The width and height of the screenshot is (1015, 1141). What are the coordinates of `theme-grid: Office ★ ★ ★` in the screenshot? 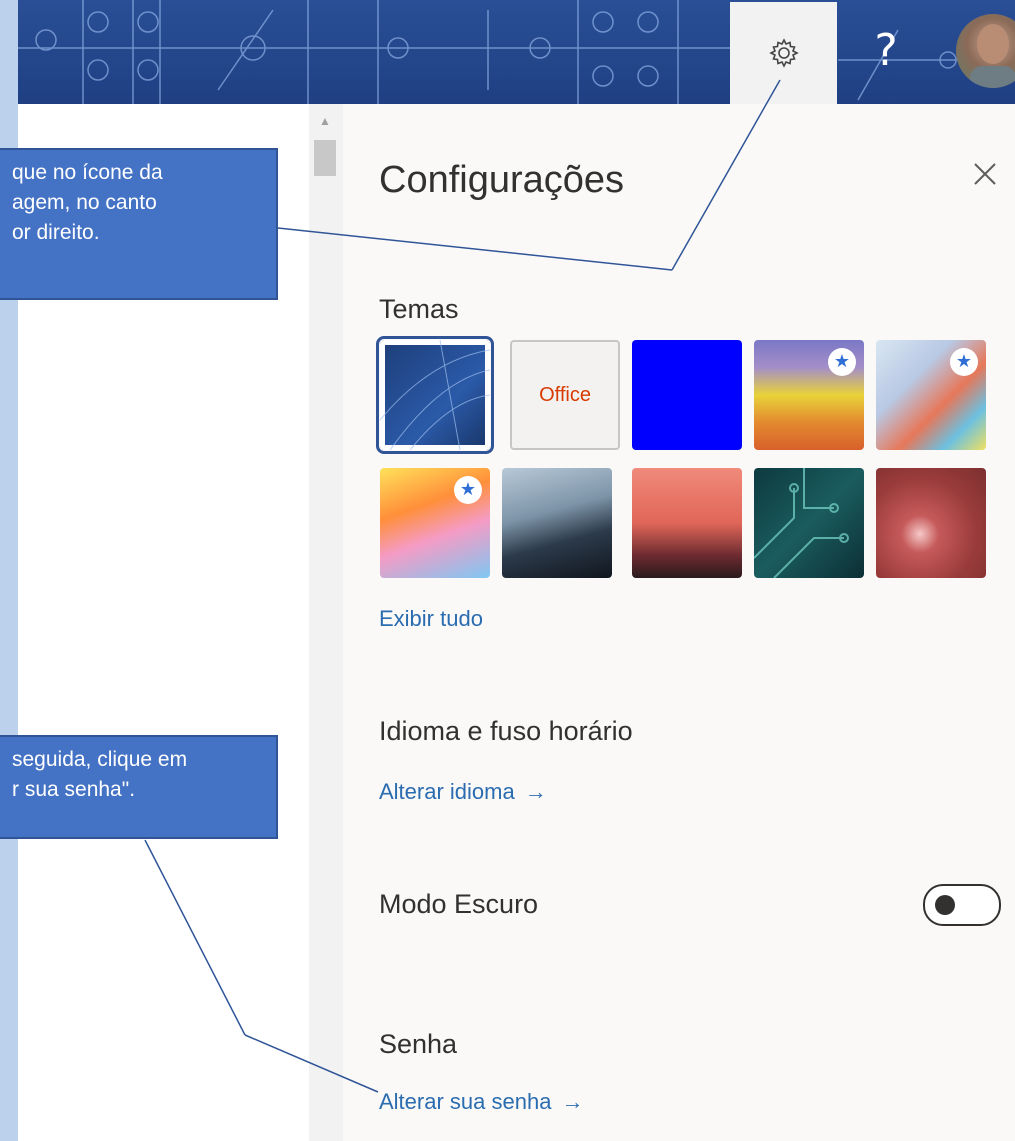 It's located at (684, 462).